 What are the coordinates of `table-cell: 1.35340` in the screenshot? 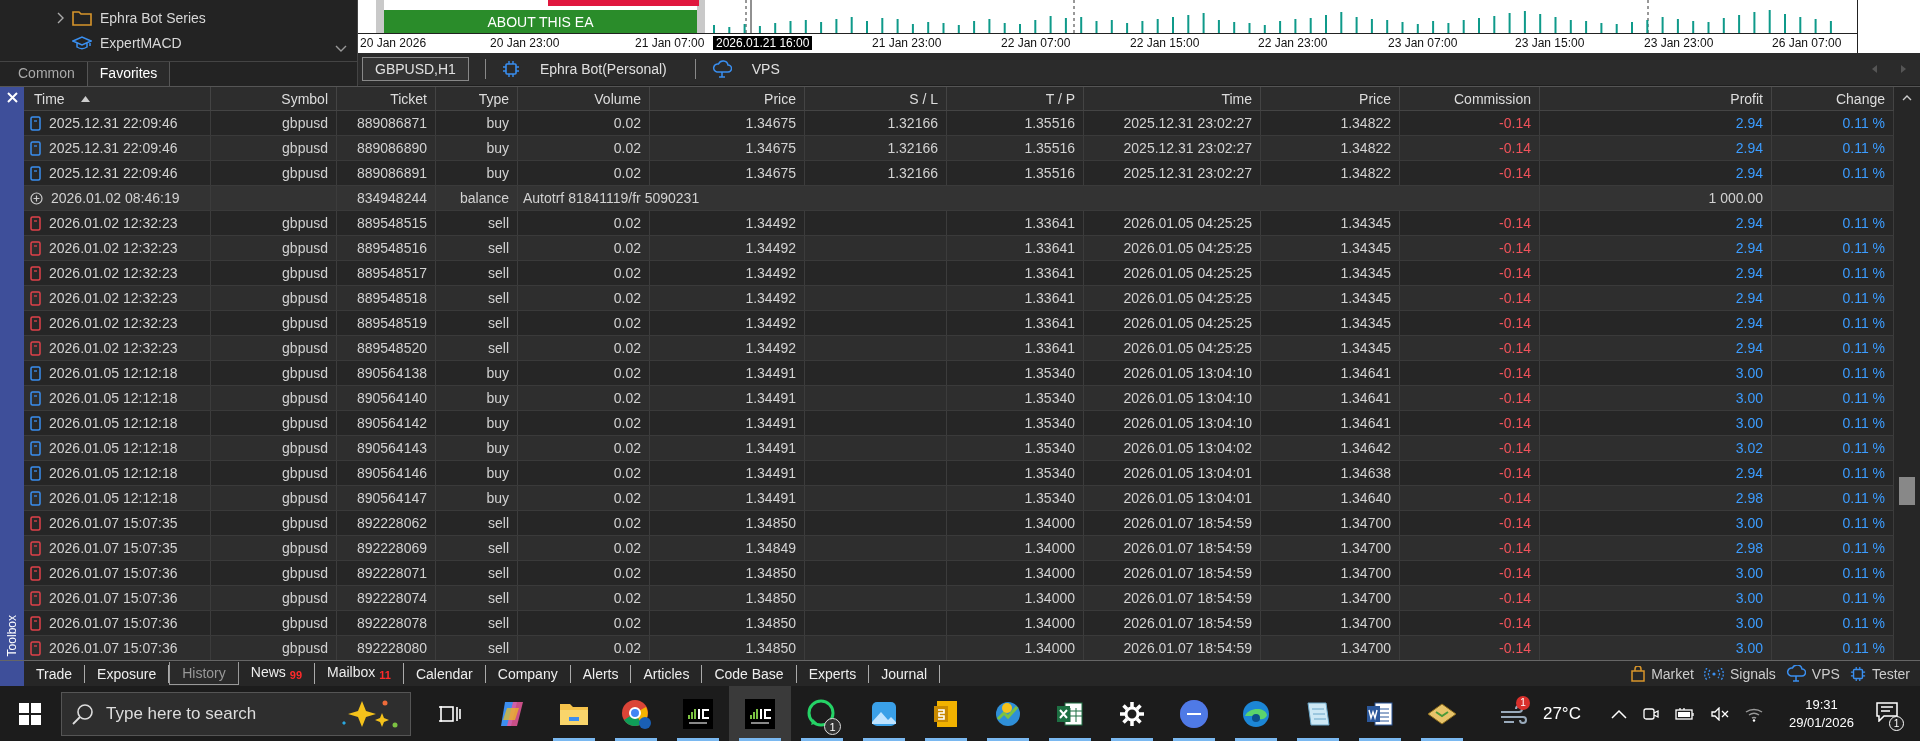 It's located at (1049, 398).